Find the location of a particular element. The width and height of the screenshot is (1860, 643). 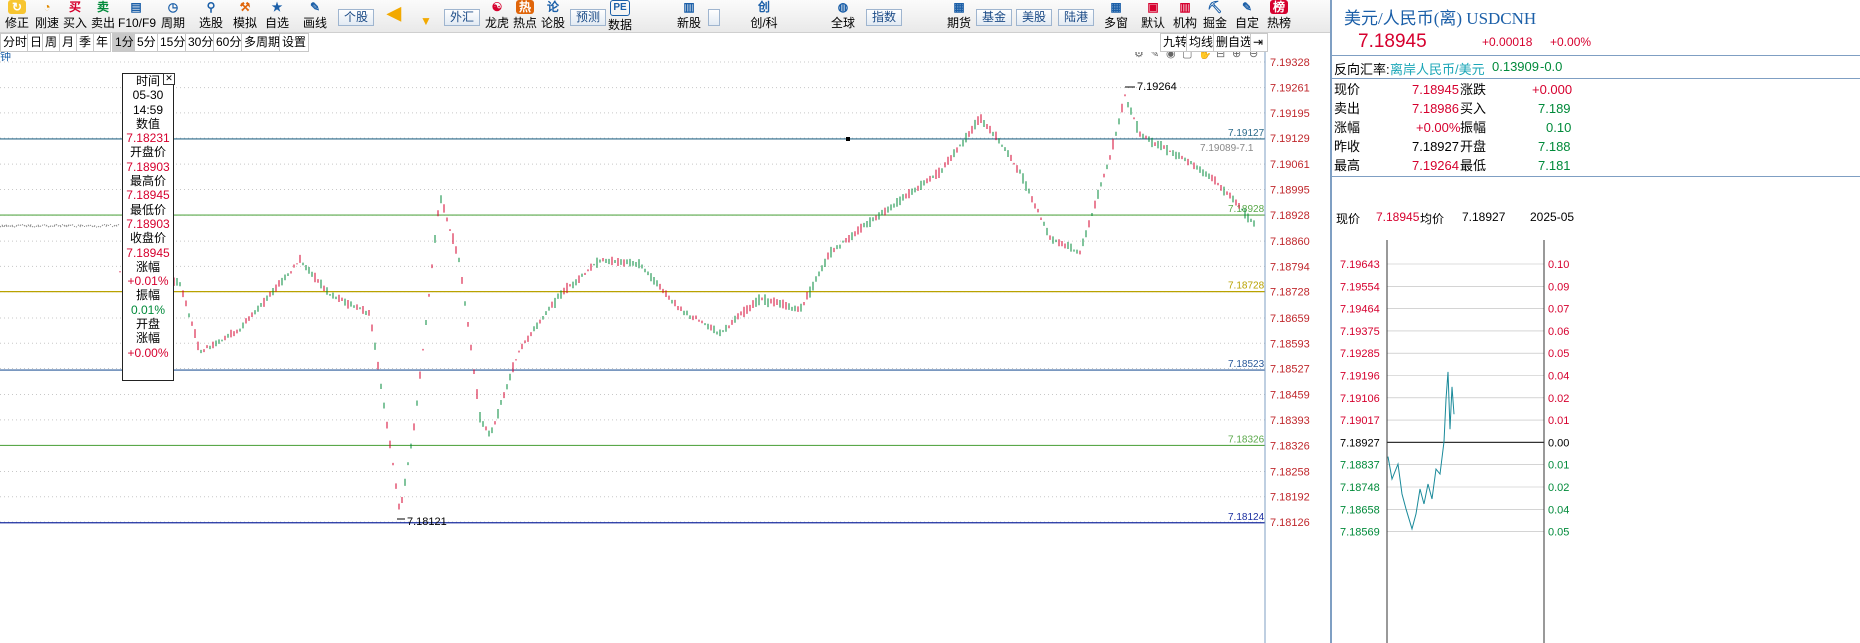

period-tab: 周 is located at coordinates (51, 42).